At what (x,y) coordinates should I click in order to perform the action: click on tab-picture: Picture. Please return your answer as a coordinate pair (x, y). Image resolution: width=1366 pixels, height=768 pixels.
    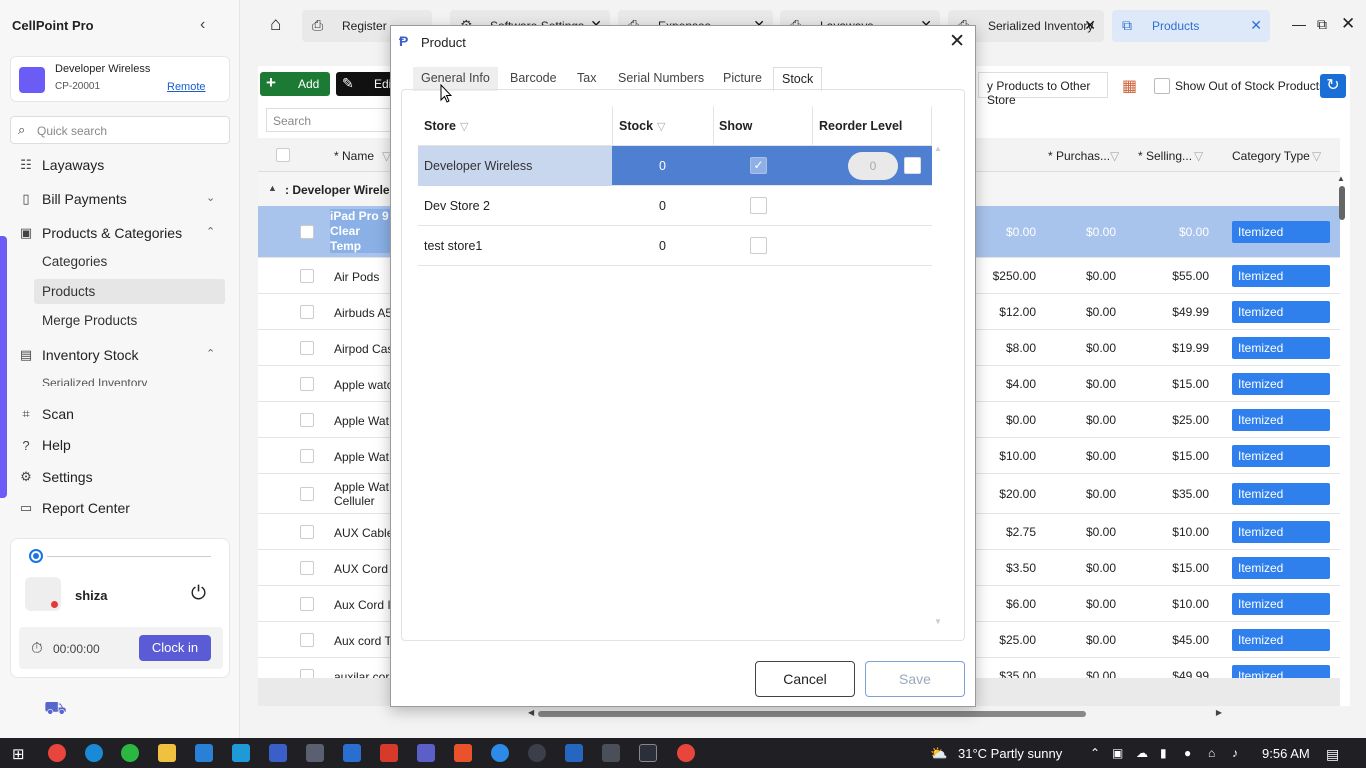
    Looking at the image, I should click on (742, 79).